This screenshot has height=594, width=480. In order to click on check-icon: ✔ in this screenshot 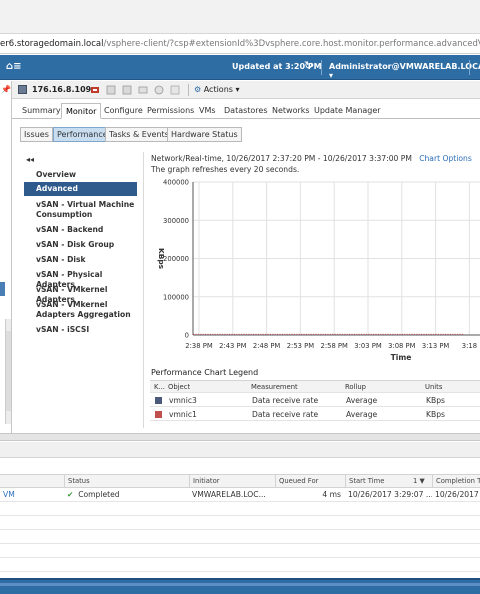, I will do `click(70, 494)`.